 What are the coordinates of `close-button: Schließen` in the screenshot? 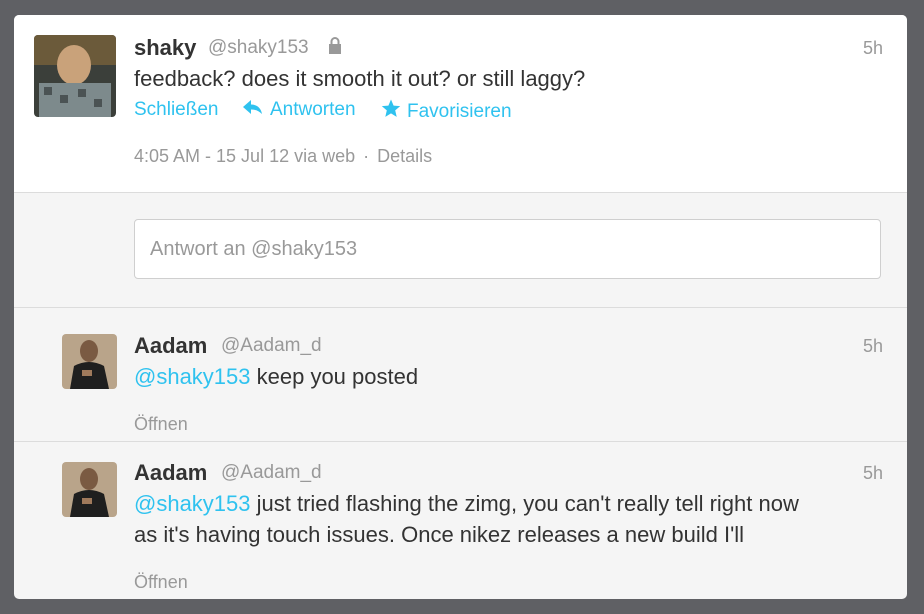 It's located at (176, 110).